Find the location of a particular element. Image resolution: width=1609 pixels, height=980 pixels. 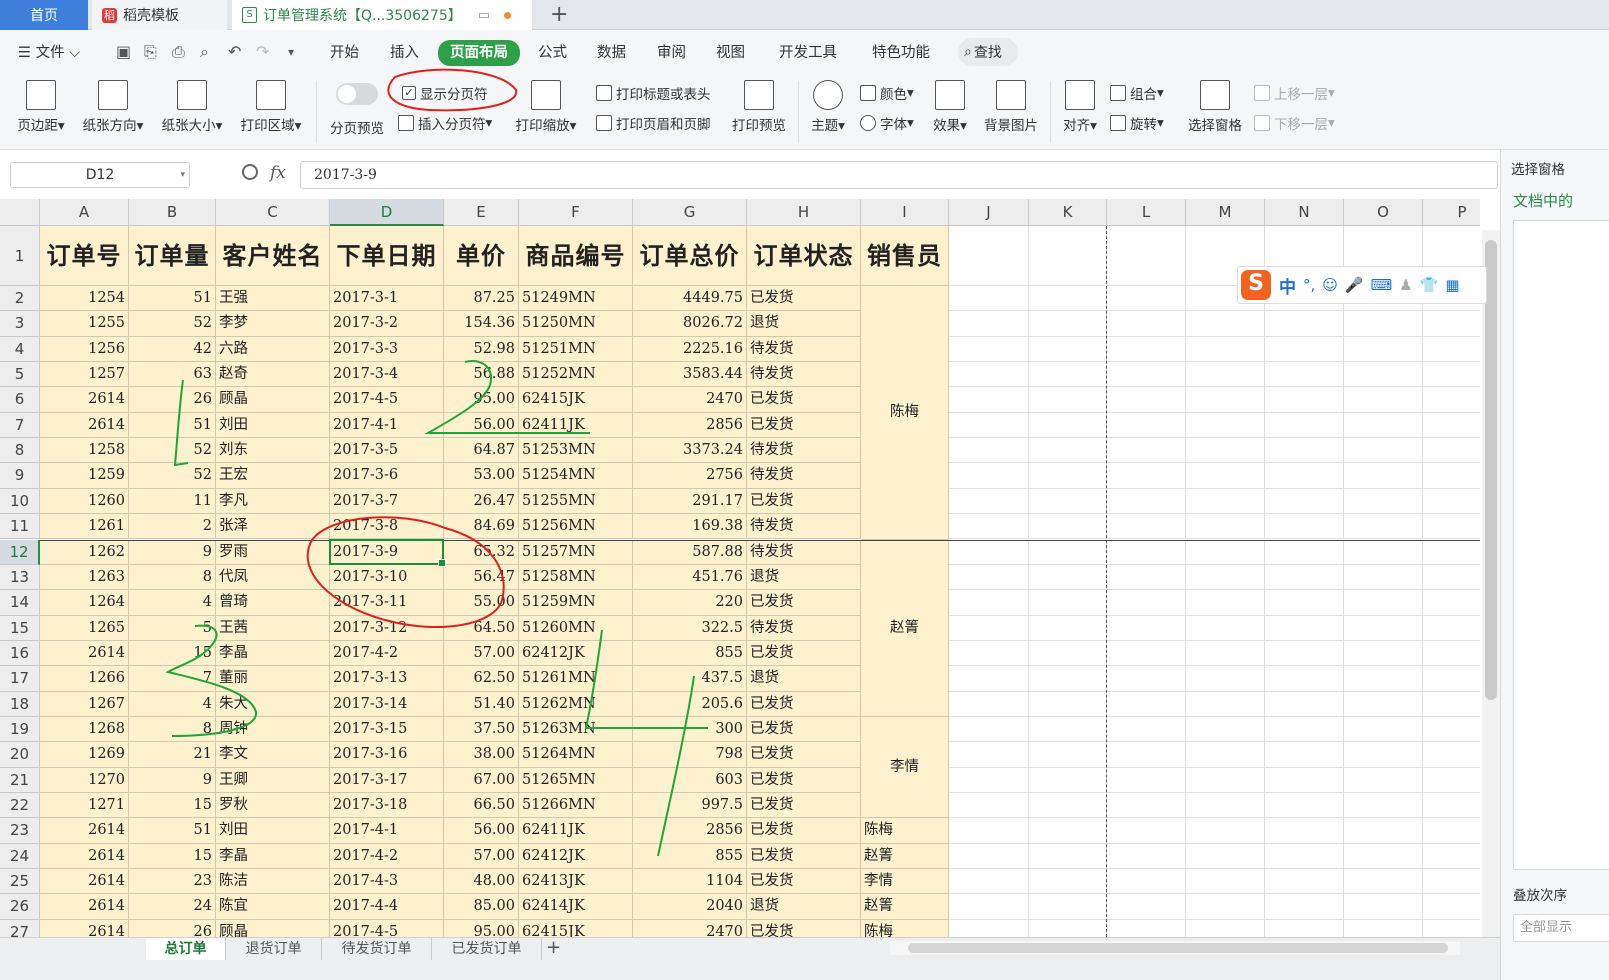

table-cell: 51253MN is located at coordinates (576, 451).